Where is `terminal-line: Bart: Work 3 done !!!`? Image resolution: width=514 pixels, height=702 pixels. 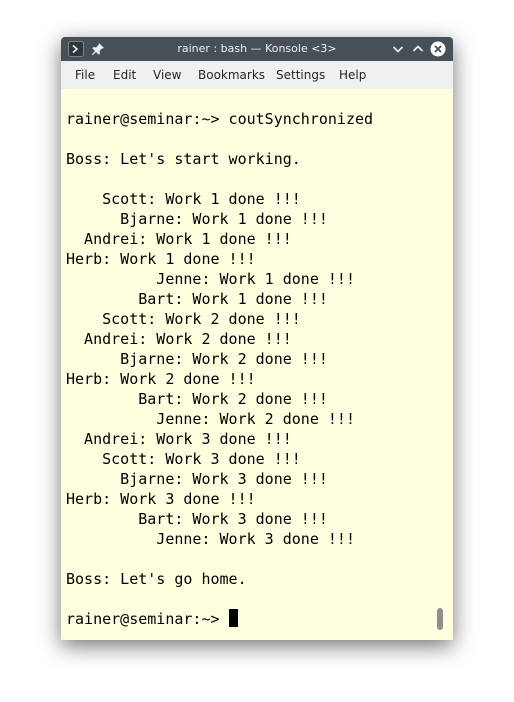
terminal-line: Bart: Work 3 done !!! is located at coordinates (197, 519).